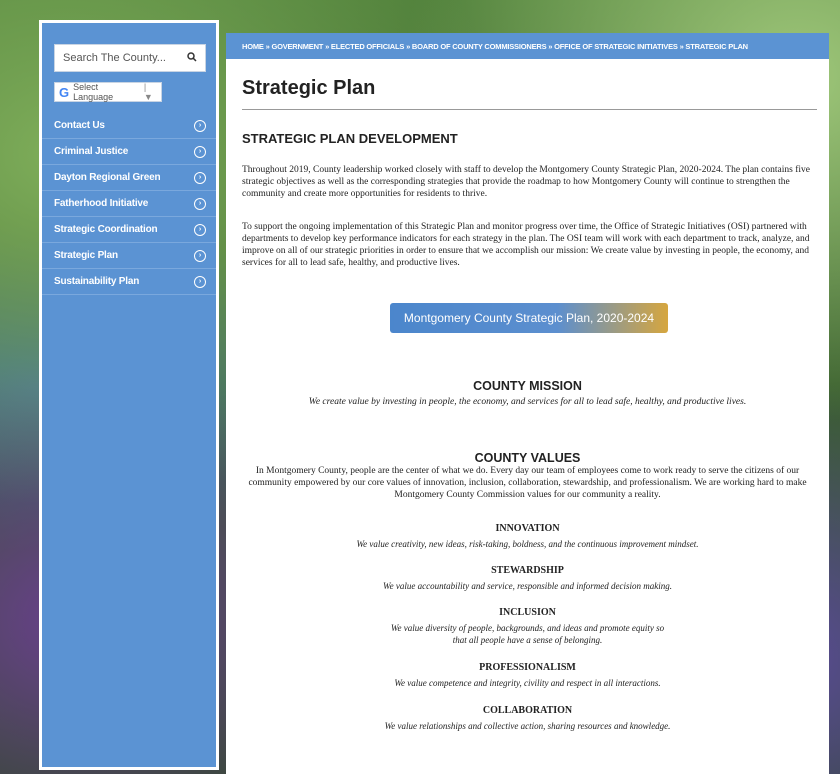 Image resolution: width=840 pixels, height=774 pixels. Describe the element at coordinates (64, 92) in the screenshot. I see `google-icon: G` at that location.